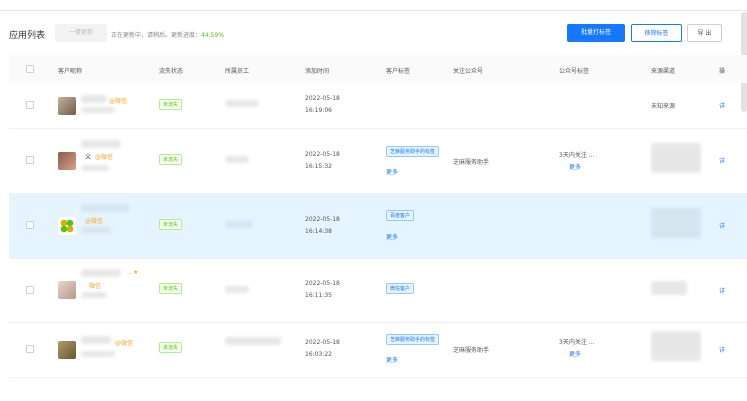 Image resolution: width=747 pixels, height=401 pixels. What do you see at coordinates (212, 35) in the screenshot?
I see `update-progress: 44.59%` at bounding box center [212, 35].